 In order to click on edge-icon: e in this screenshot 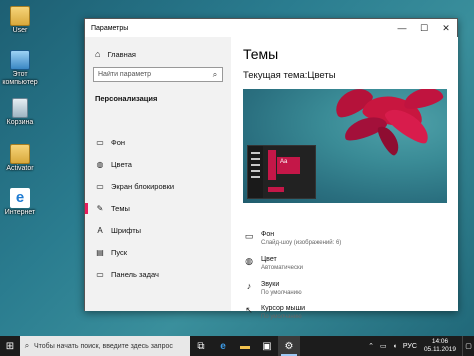, I will do `click(223, 346)`.